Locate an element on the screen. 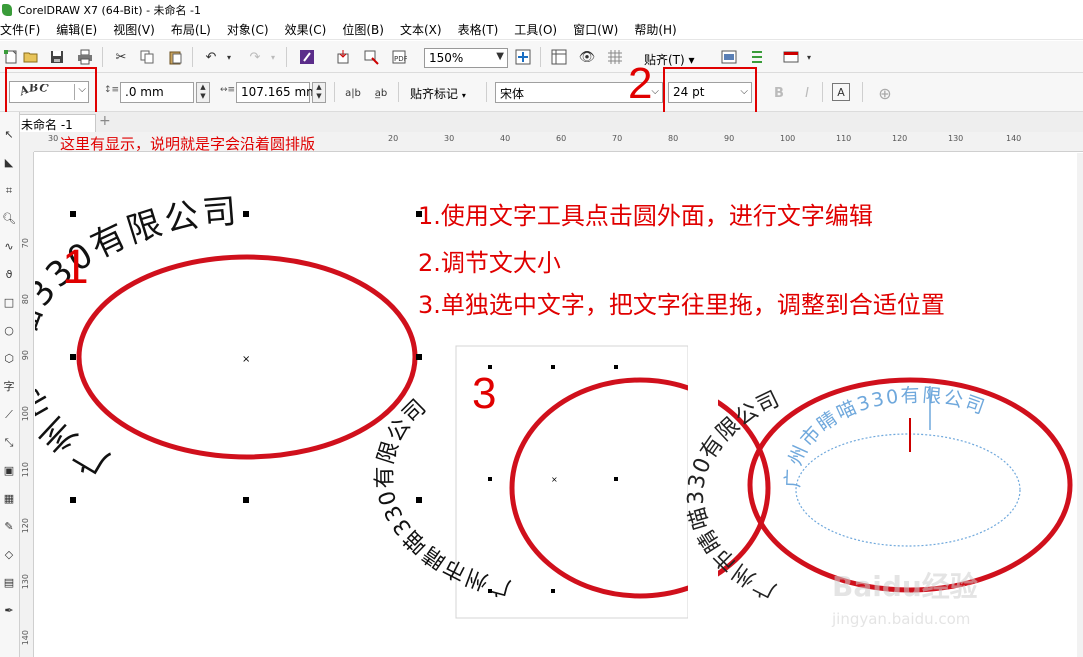  vertical-scrollbar is located at coordinates (1080, 405).